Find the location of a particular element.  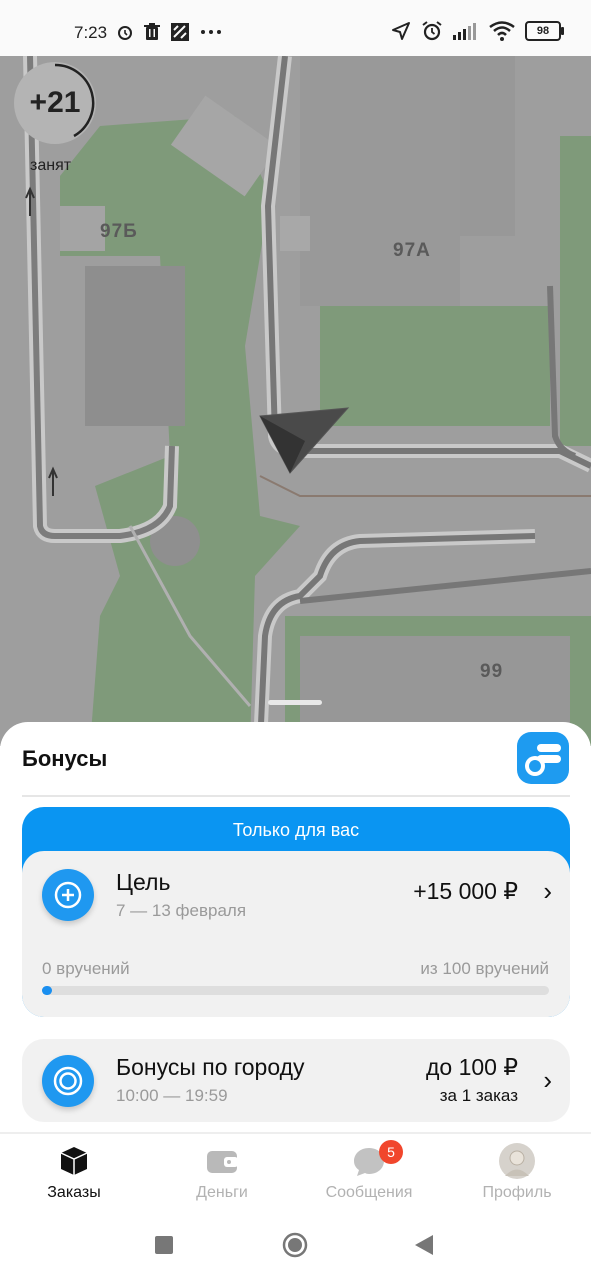

battery-icon: 98 is located at coordinates (544, 31).